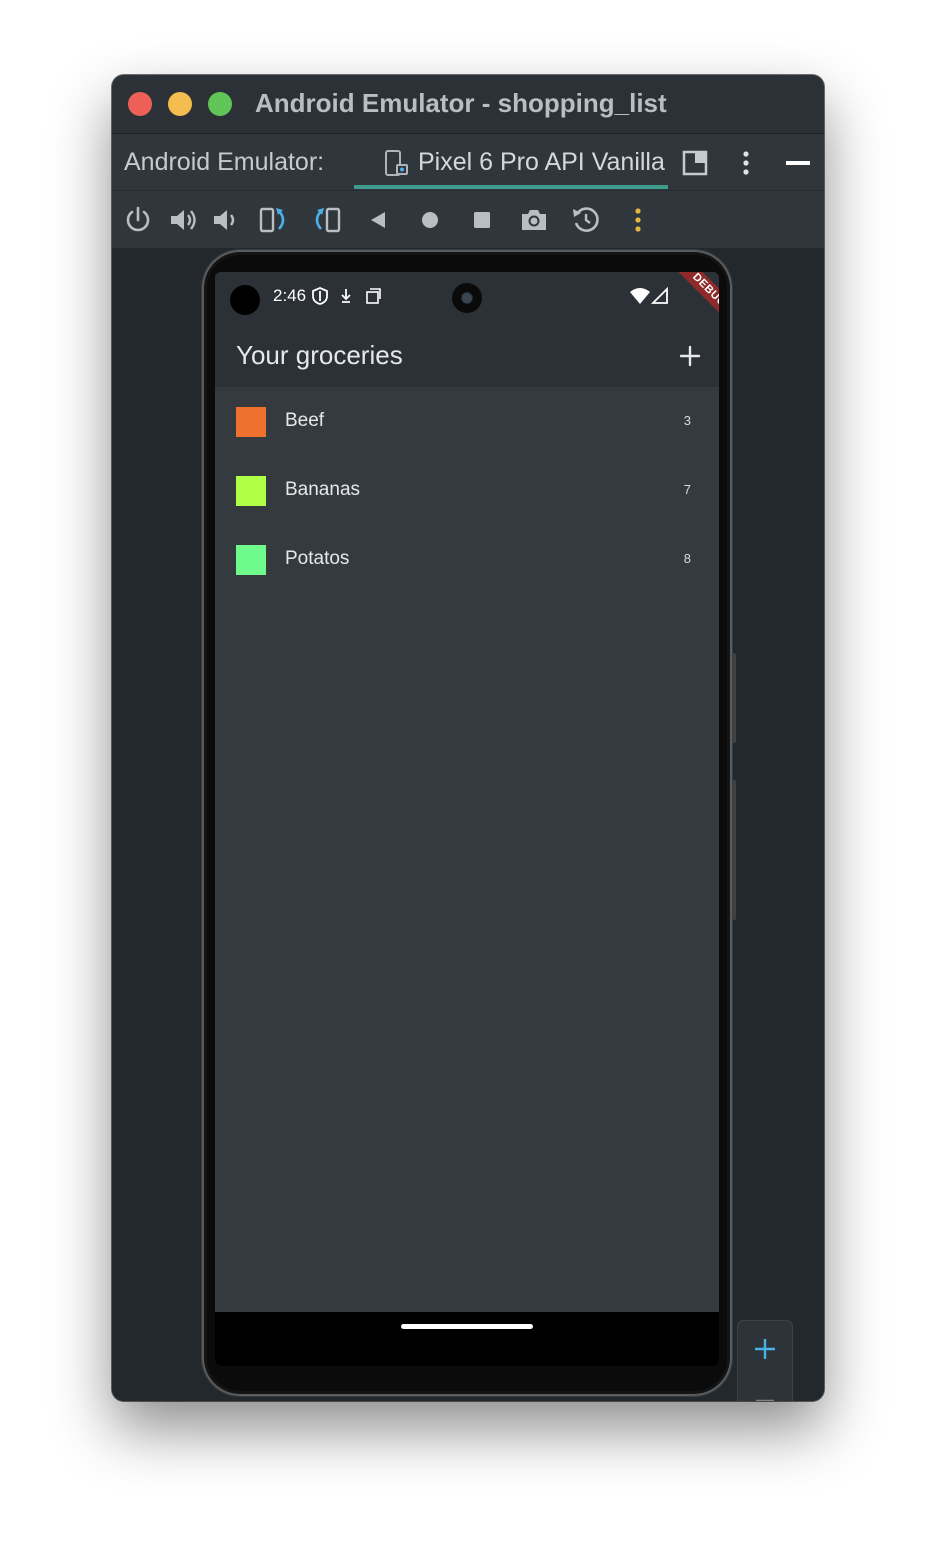  I want to click on phone-device-icon, so click(396, 163).